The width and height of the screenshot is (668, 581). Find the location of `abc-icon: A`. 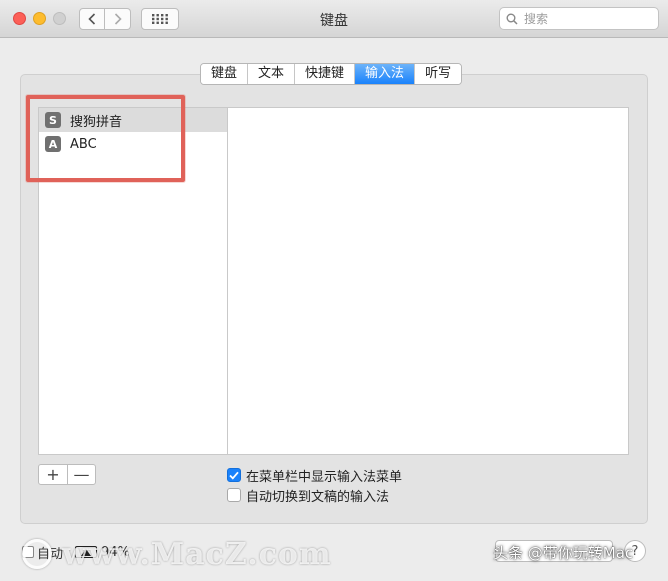

abc-icon: A is located at coordinates (53, 144).